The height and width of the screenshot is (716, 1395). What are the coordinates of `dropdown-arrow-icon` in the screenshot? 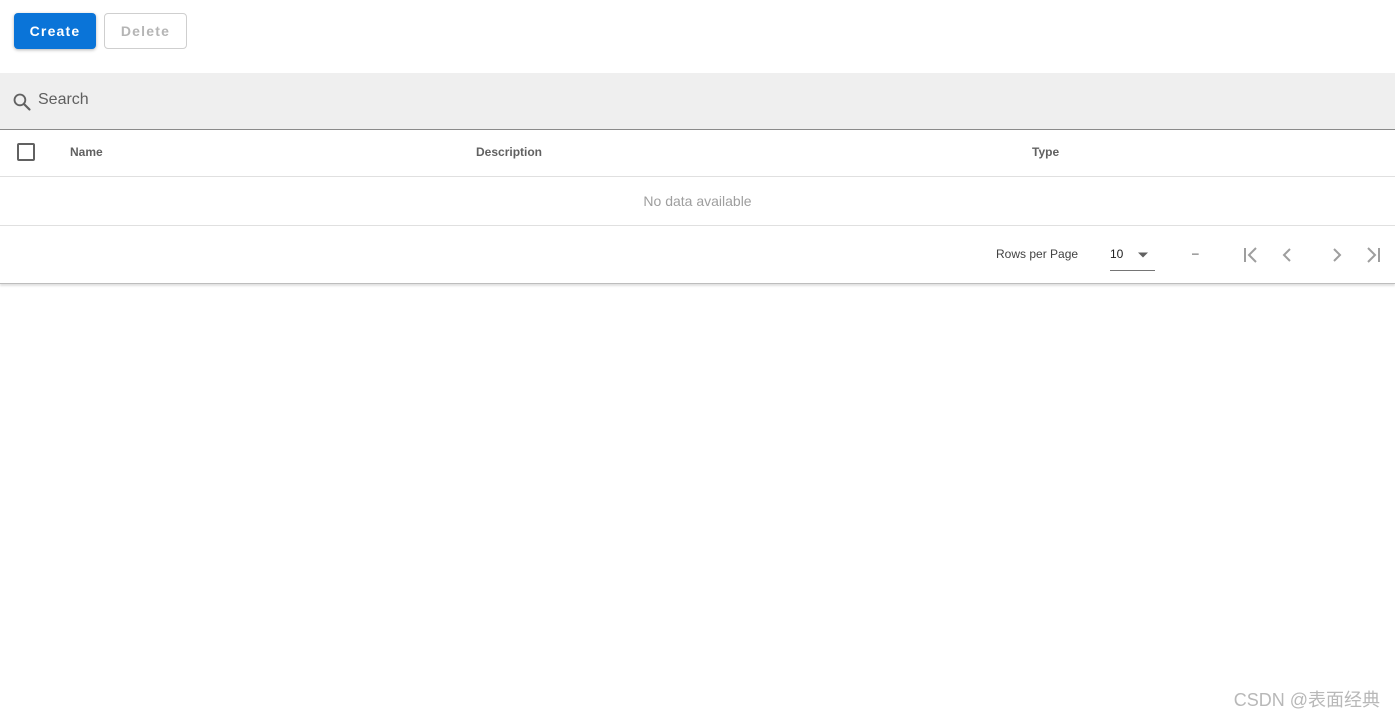 It's located at (1143, 255).